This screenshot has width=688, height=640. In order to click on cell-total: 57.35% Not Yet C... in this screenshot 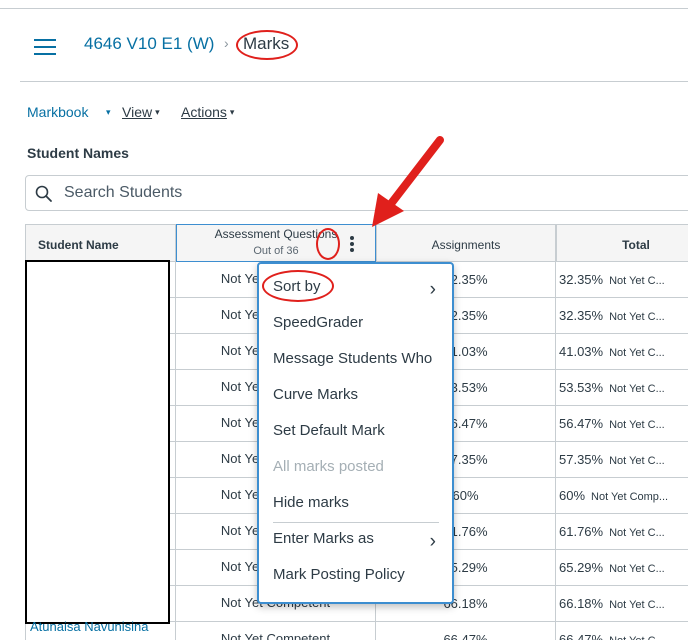, I will do `click(622, 460)`.